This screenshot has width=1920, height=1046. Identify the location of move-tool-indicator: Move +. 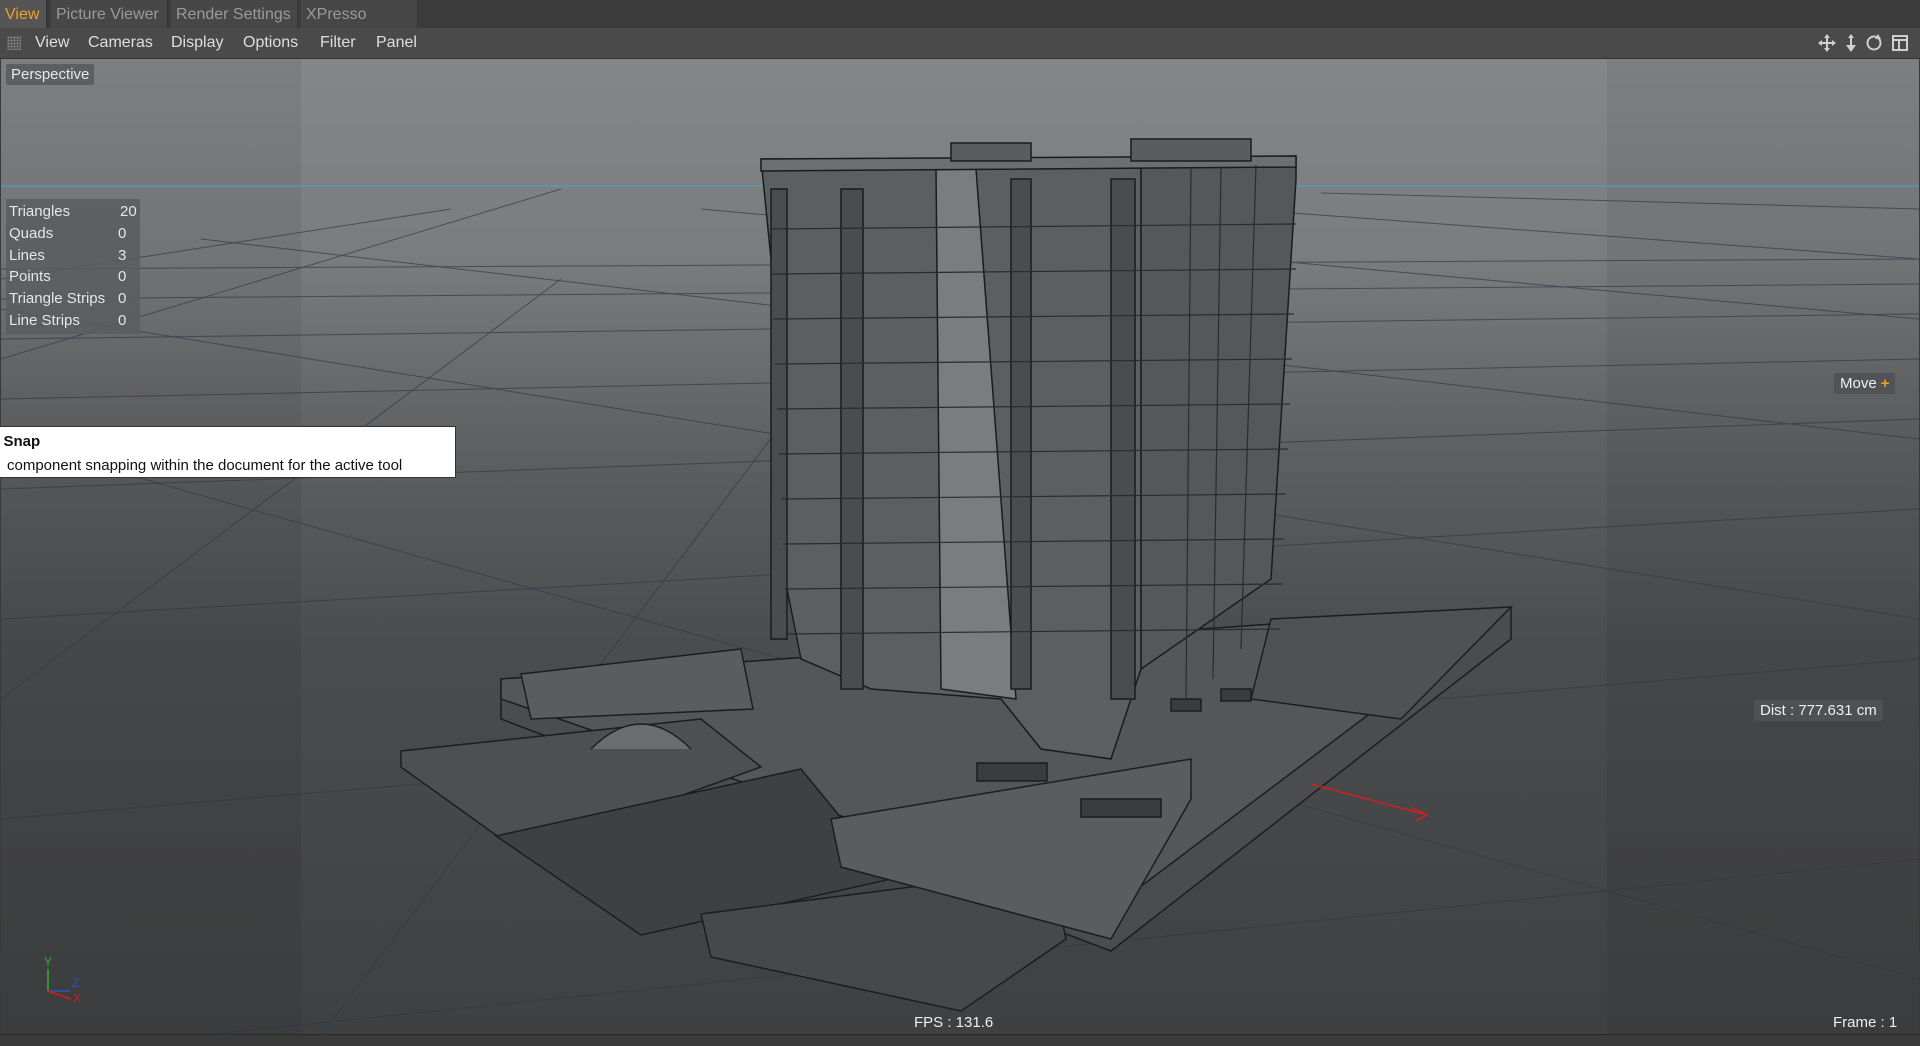
(1865, 383).